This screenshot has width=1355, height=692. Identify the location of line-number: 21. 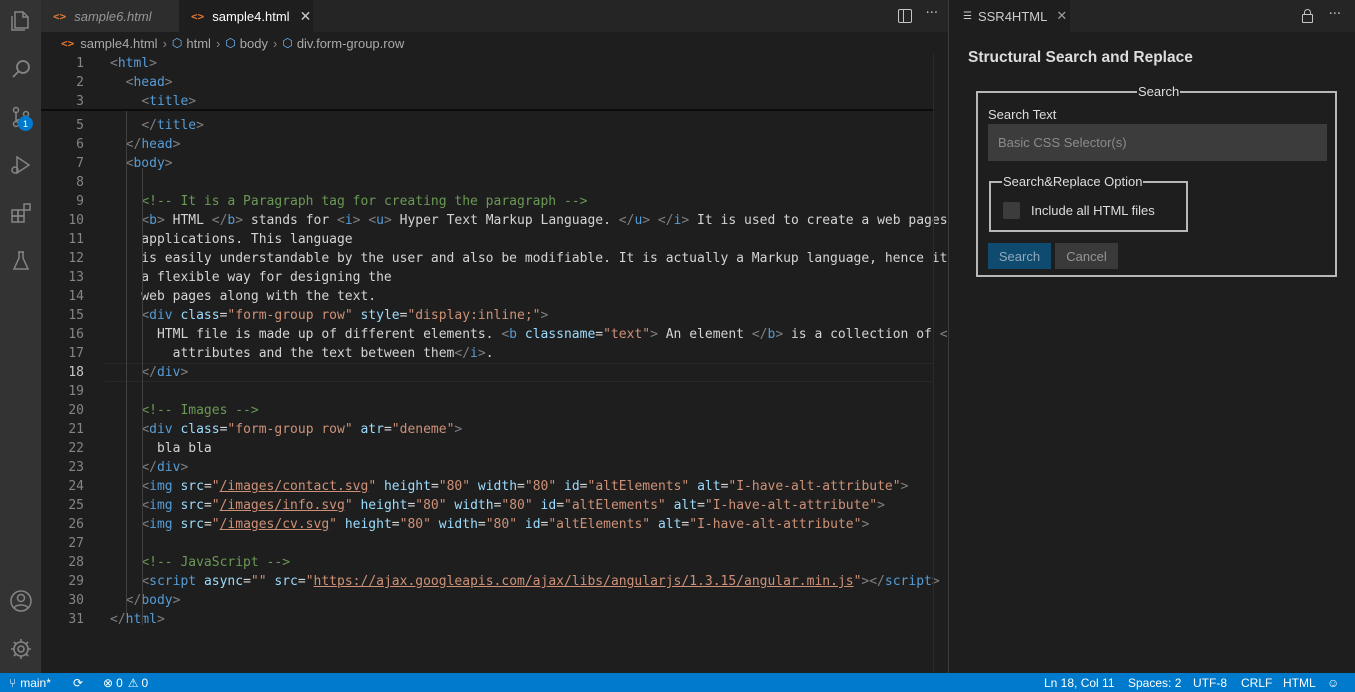
(76, 429).